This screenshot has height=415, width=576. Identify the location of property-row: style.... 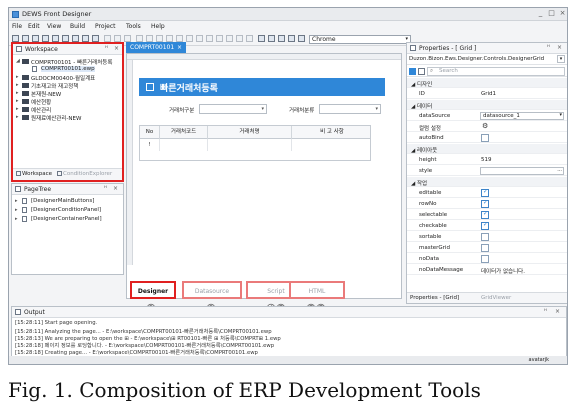
(487, 171).